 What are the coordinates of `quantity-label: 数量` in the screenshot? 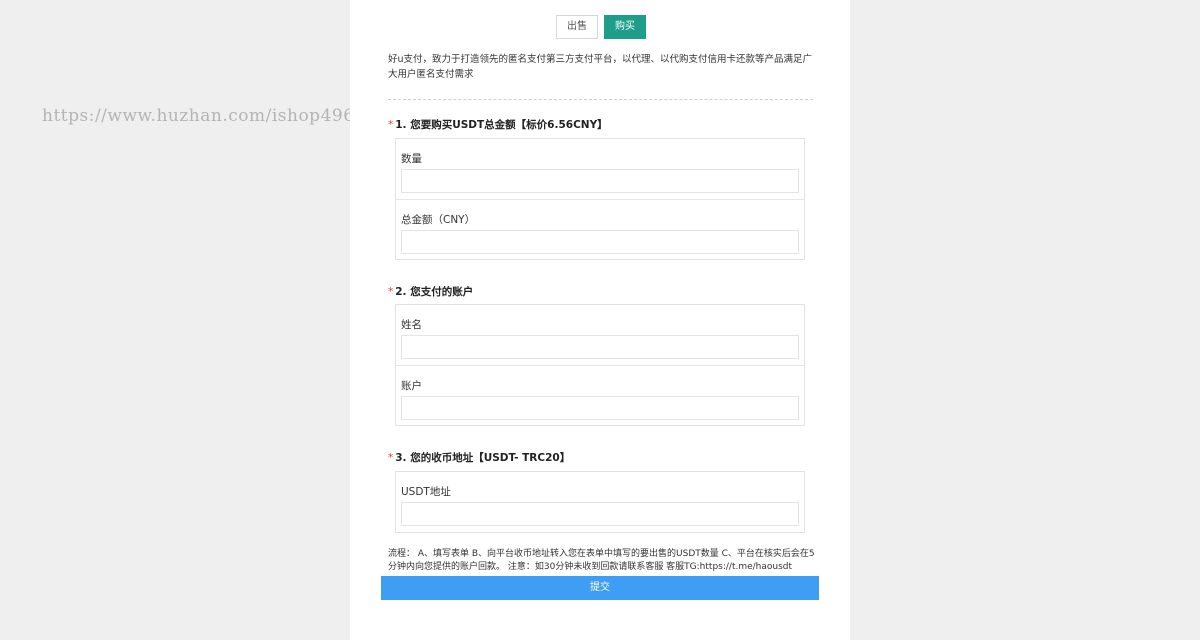 It's located at (411, 159).